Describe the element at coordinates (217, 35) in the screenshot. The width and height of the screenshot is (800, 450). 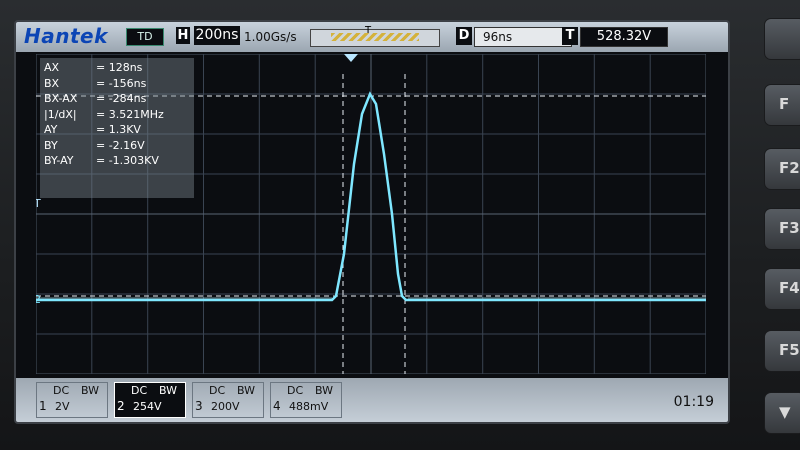
I see `timebase-value: 200ns` at that location.